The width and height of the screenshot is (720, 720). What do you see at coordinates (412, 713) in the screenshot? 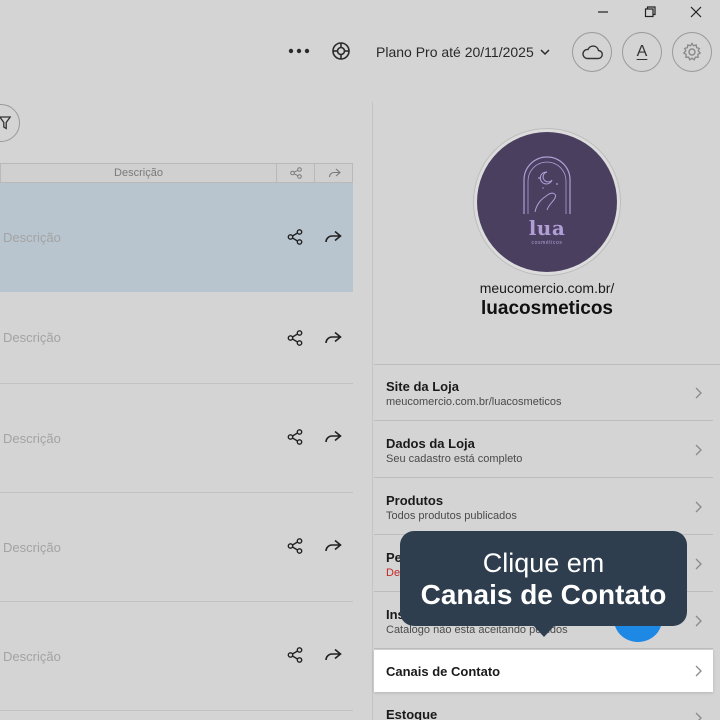
I see `menu-item-title: Estoque` at bounding box center [412, 713].